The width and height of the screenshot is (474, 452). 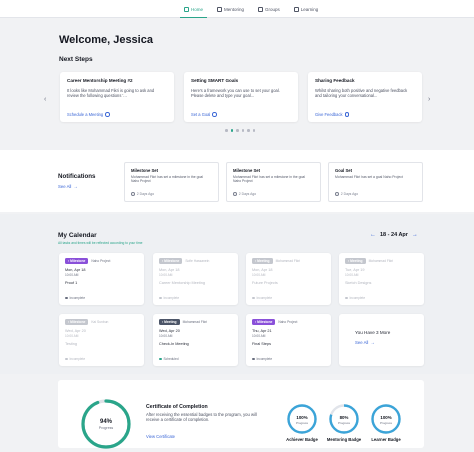 I want to click on event-title: Sketch Designs, so click(x=358, y=283).